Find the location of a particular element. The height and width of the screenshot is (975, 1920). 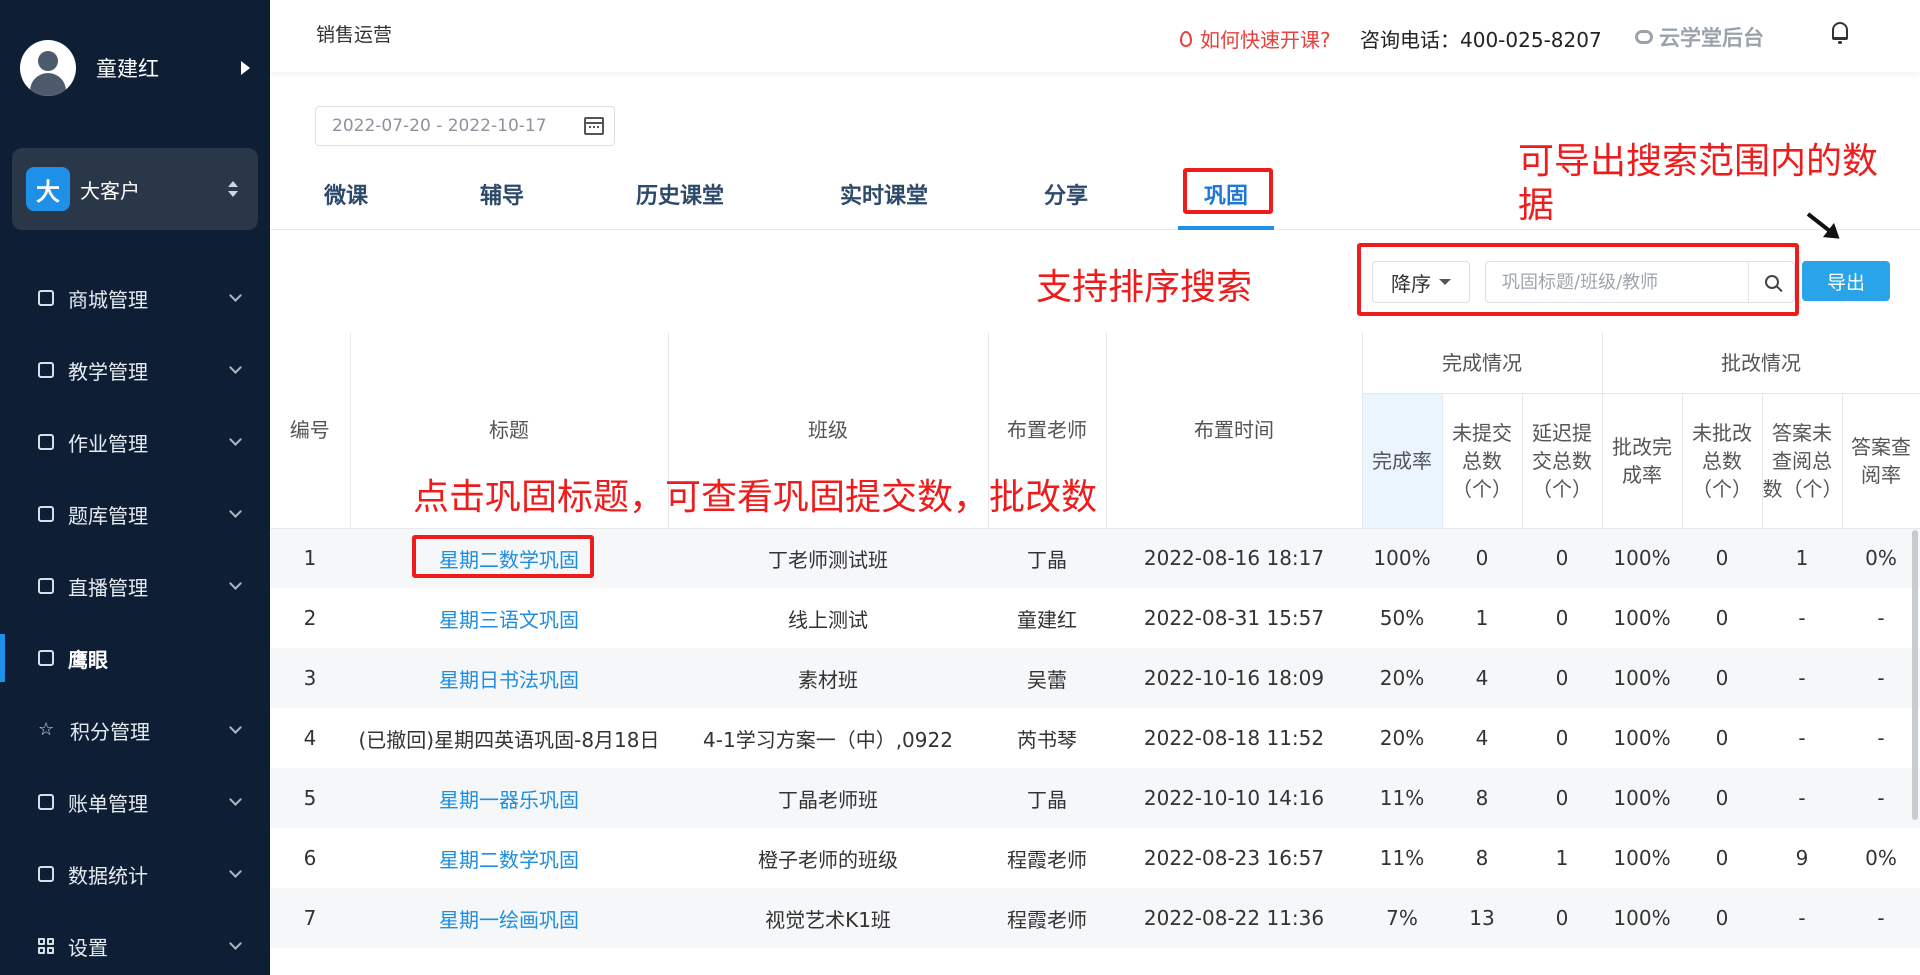

consolidation-title-link: 星期三语文巩固 is located at coordinates (509, 618).